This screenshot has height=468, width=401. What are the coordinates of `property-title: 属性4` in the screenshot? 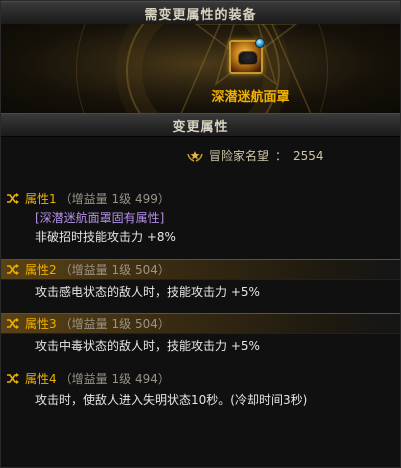 It's located at (41, 379).